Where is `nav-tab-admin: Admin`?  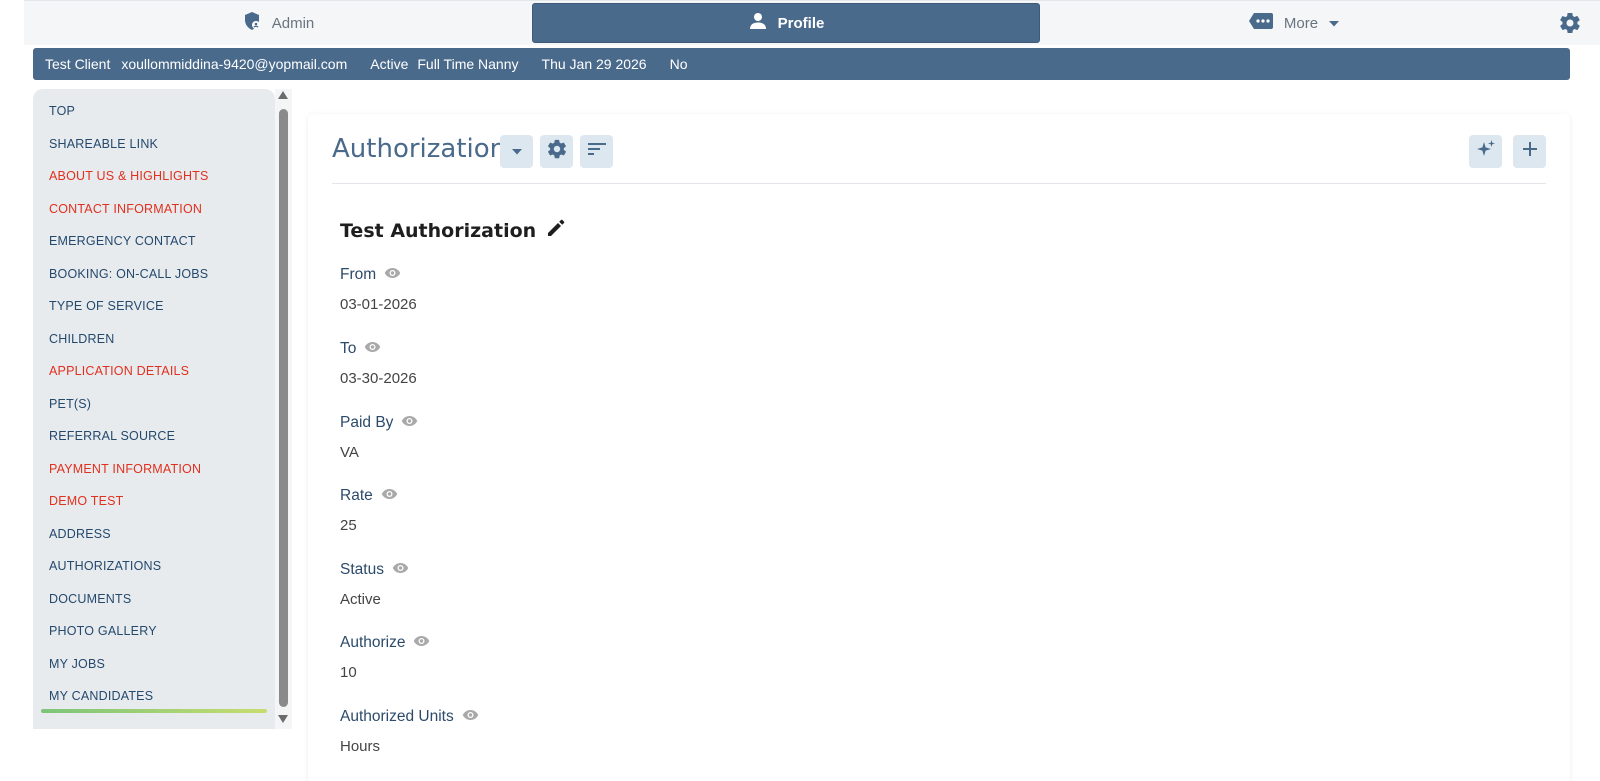 nav-tab-admin: Admin is located at coordinates (278, 23).